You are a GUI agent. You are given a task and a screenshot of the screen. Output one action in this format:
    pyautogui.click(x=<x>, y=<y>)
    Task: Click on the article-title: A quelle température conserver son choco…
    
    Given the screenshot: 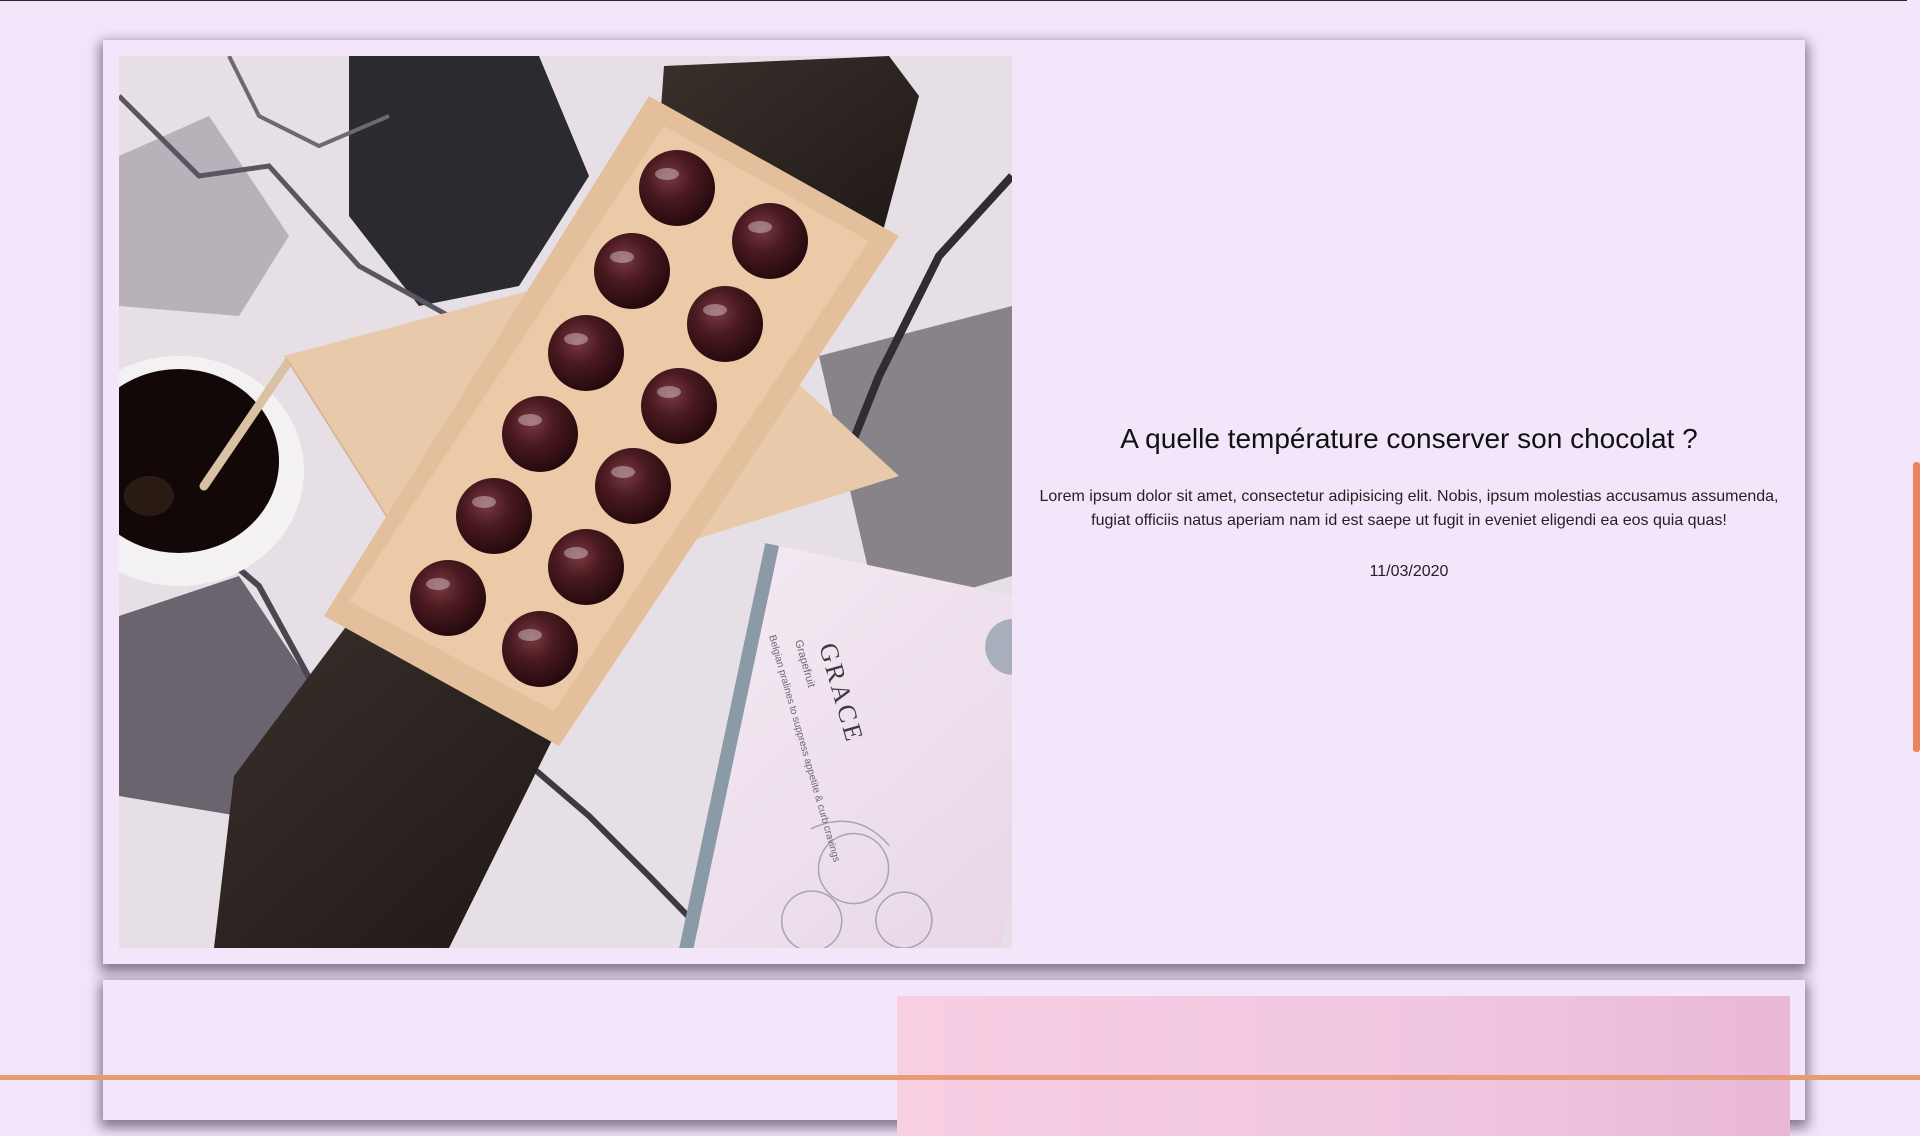 What is the action you would take?
    pyautogui.click(x=1408, y=439)
    